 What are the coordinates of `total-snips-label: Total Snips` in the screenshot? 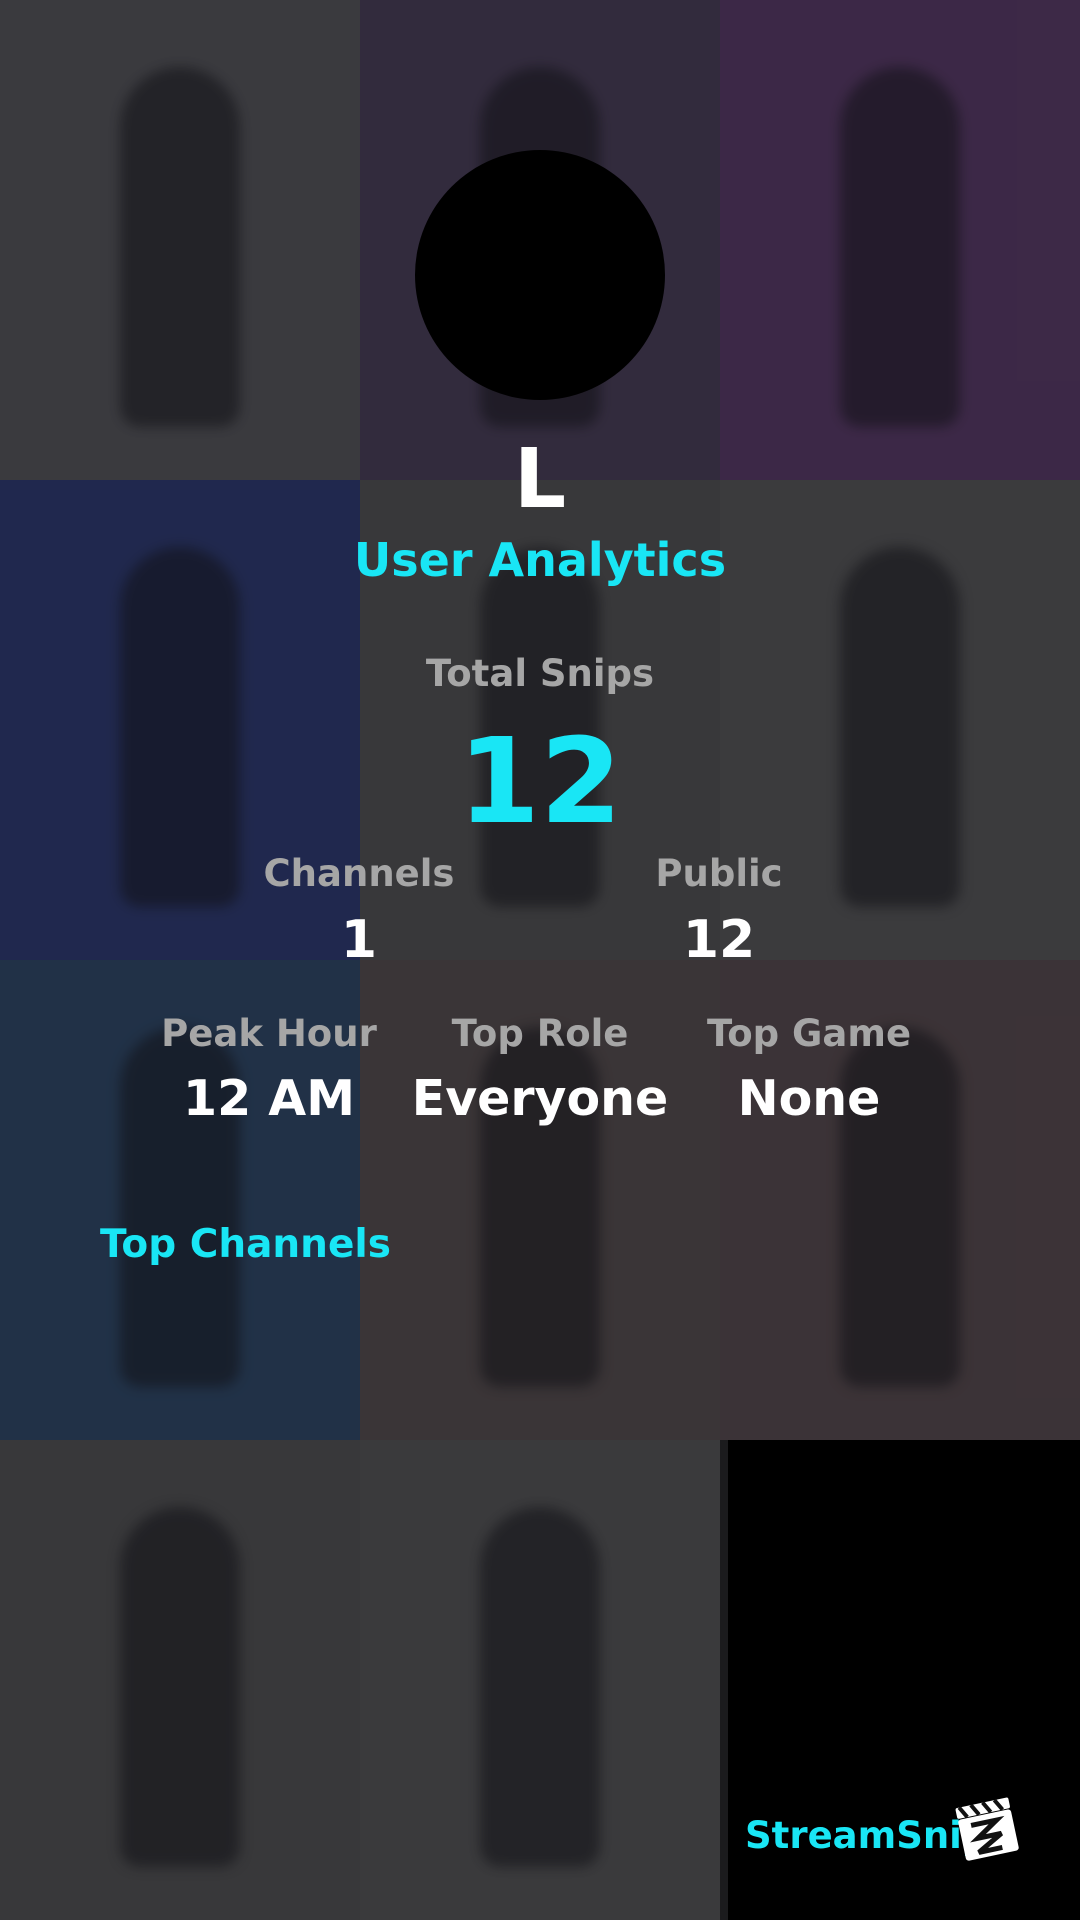 It's located at (540, 673).